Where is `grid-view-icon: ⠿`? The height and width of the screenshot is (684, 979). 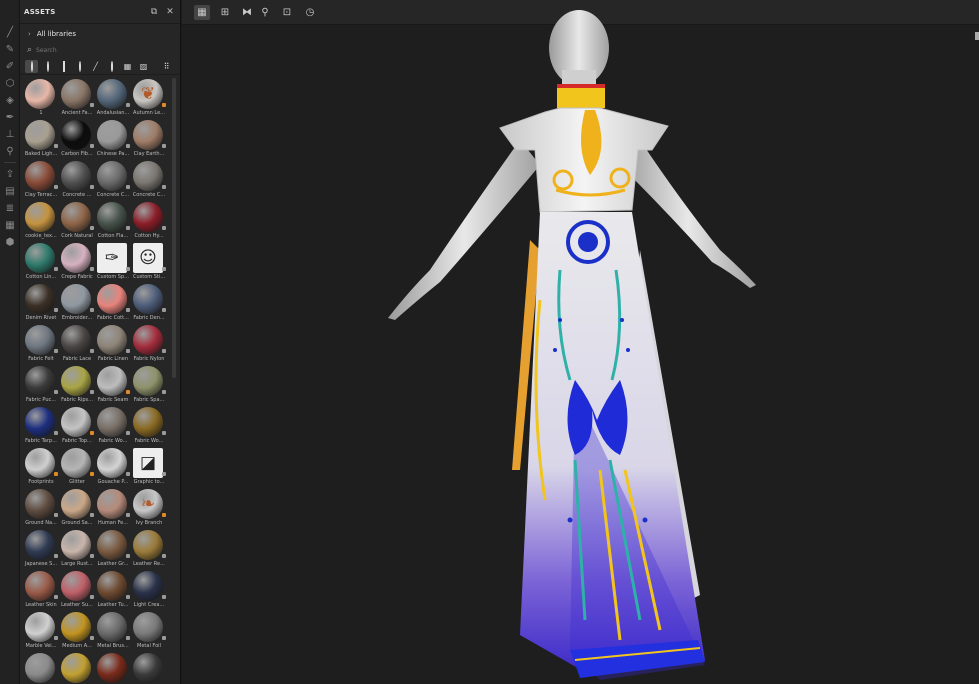 grid-view-icon: ⠿ is located at coordinates (166, 66).